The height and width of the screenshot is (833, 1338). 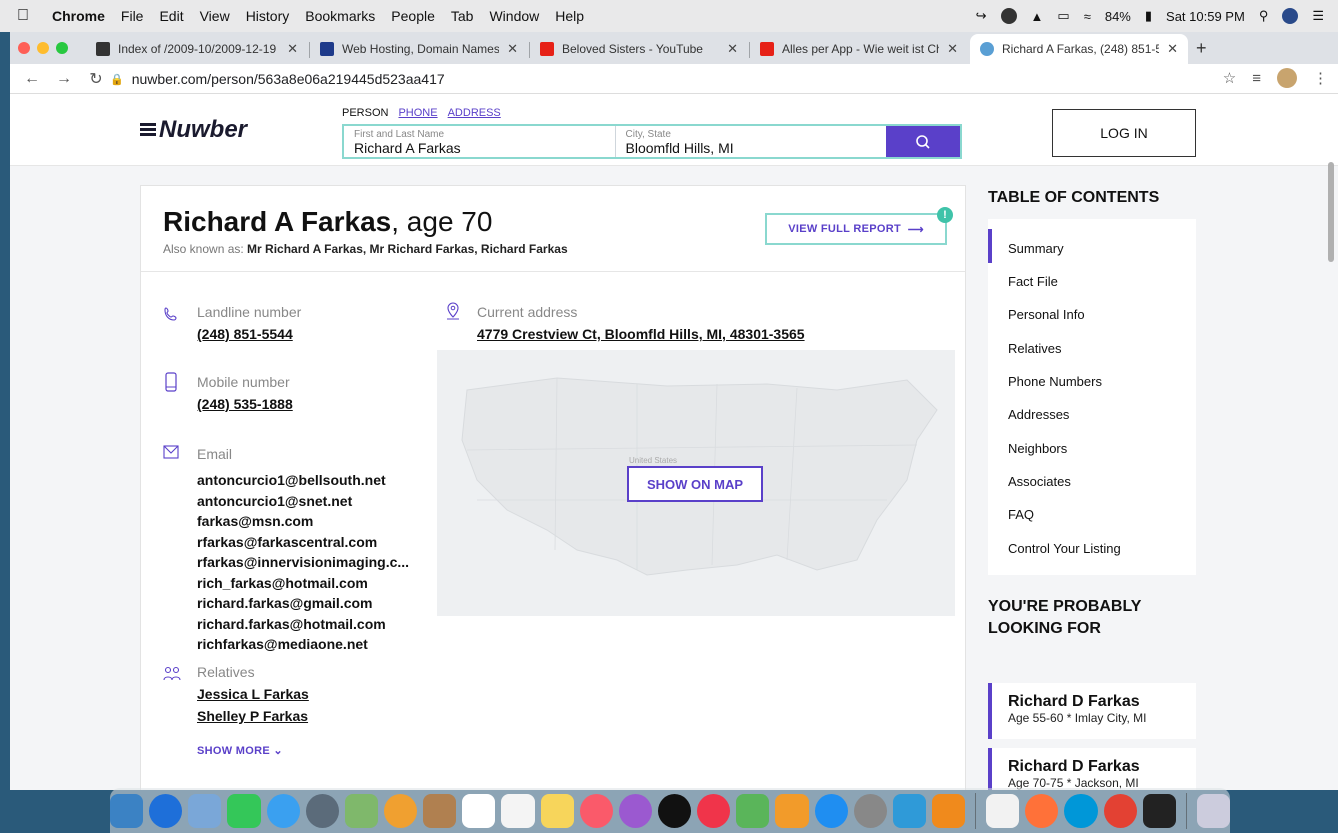 What do you see at coordinates (870, 810) in the screenshot?
I see `system-preferences-icon` at bounding box center [870, 810].